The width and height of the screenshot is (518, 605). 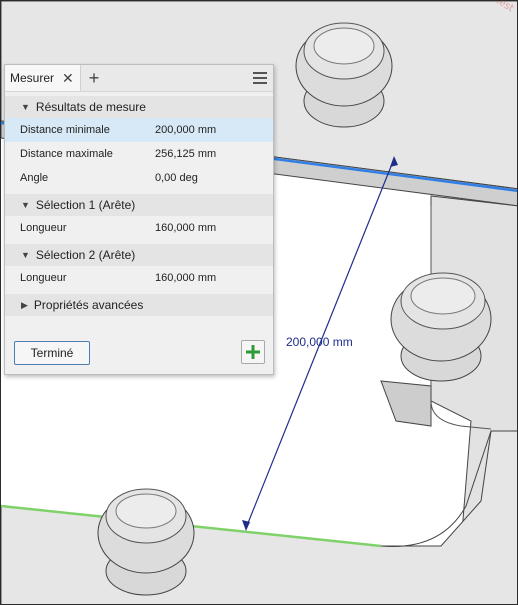 What do you see at coordinates (139, 354) in the screenshot?
I see `panel-footer: Terminé` at bounding box center [139, 354].